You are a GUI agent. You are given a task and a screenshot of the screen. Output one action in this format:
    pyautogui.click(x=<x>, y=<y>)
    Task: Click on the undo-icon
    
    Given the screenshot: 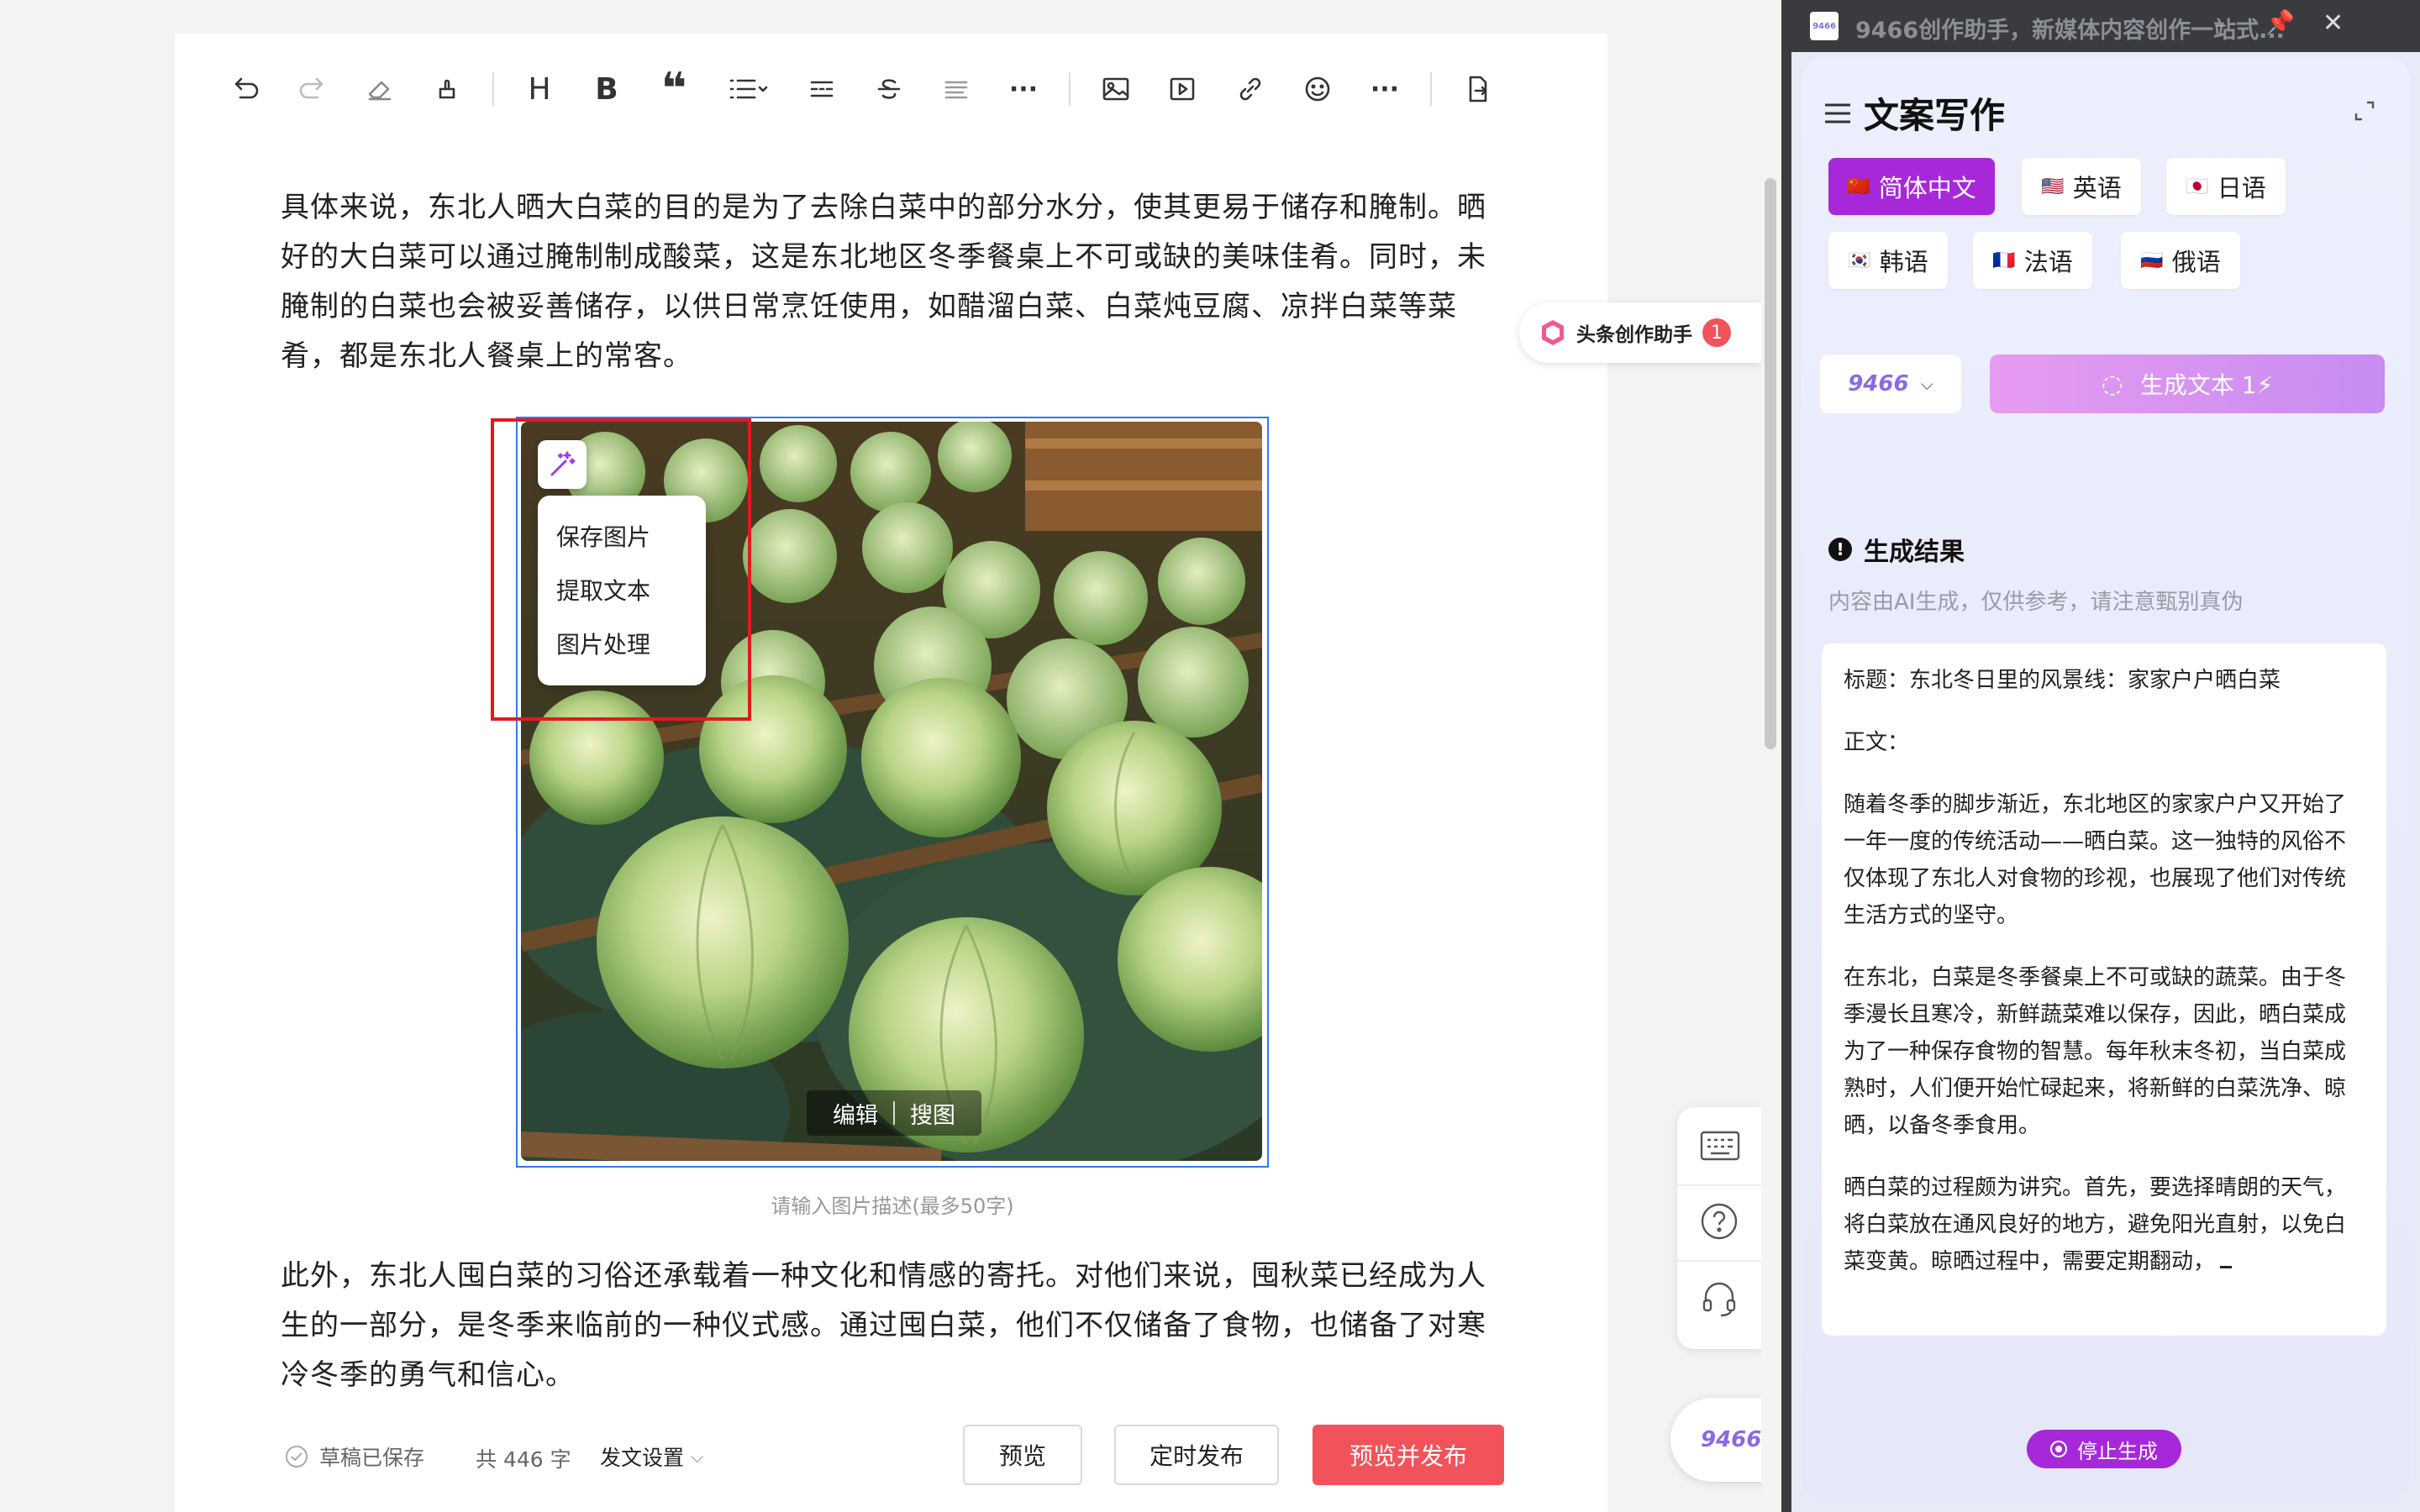 What is the action you would take?
    pyautogui.click(x=246, y=89)
    